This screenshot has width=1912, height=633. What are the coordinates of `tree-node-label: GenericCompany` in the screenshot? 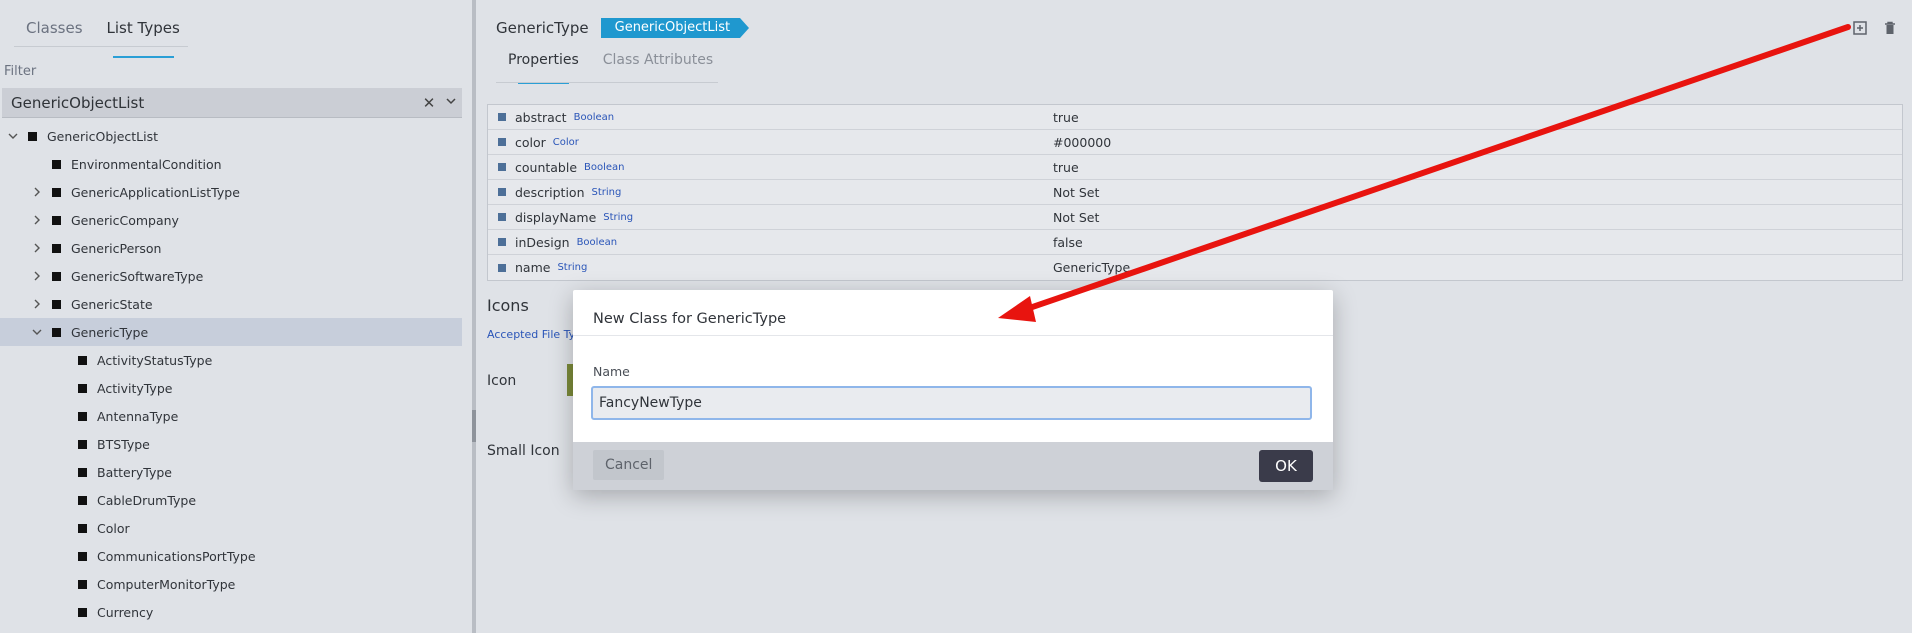 It's located at (125, 220).